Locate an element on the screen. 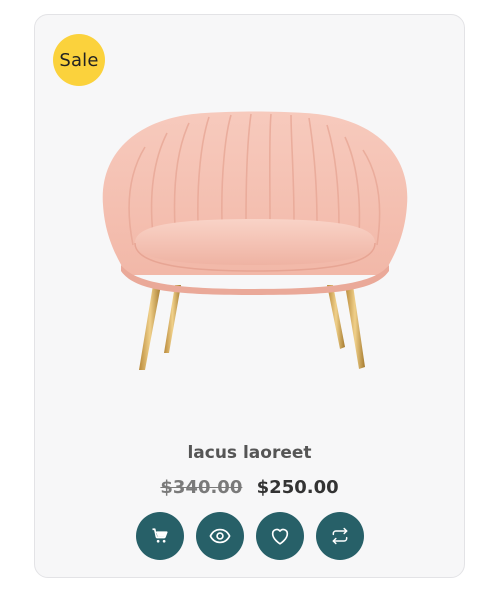  sale-badge: Sale is located at coordinates (79, 60).